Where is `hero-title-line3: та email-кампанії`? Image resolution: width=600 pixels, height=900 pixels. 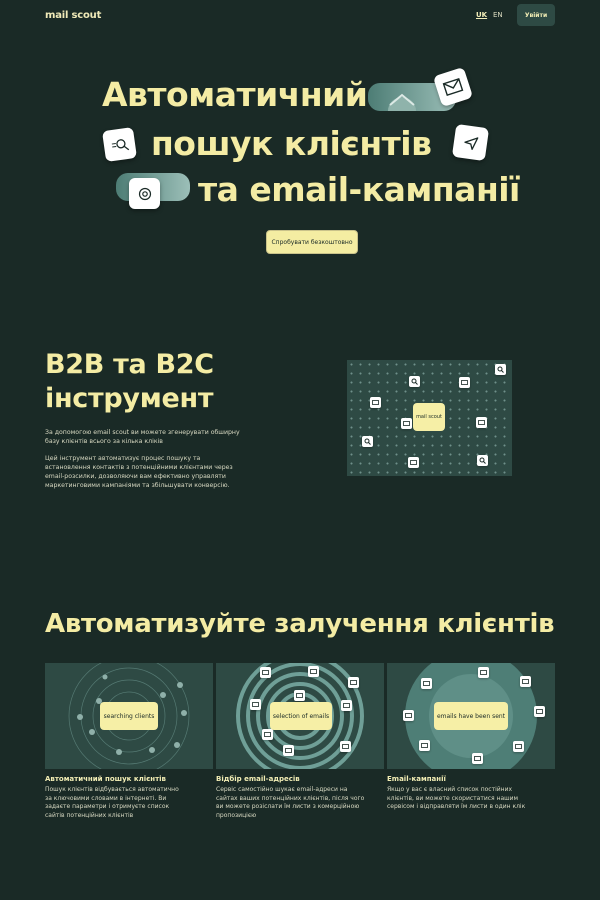 hero-title-line3: та email-кампанії is located at coordinates (359, 189).